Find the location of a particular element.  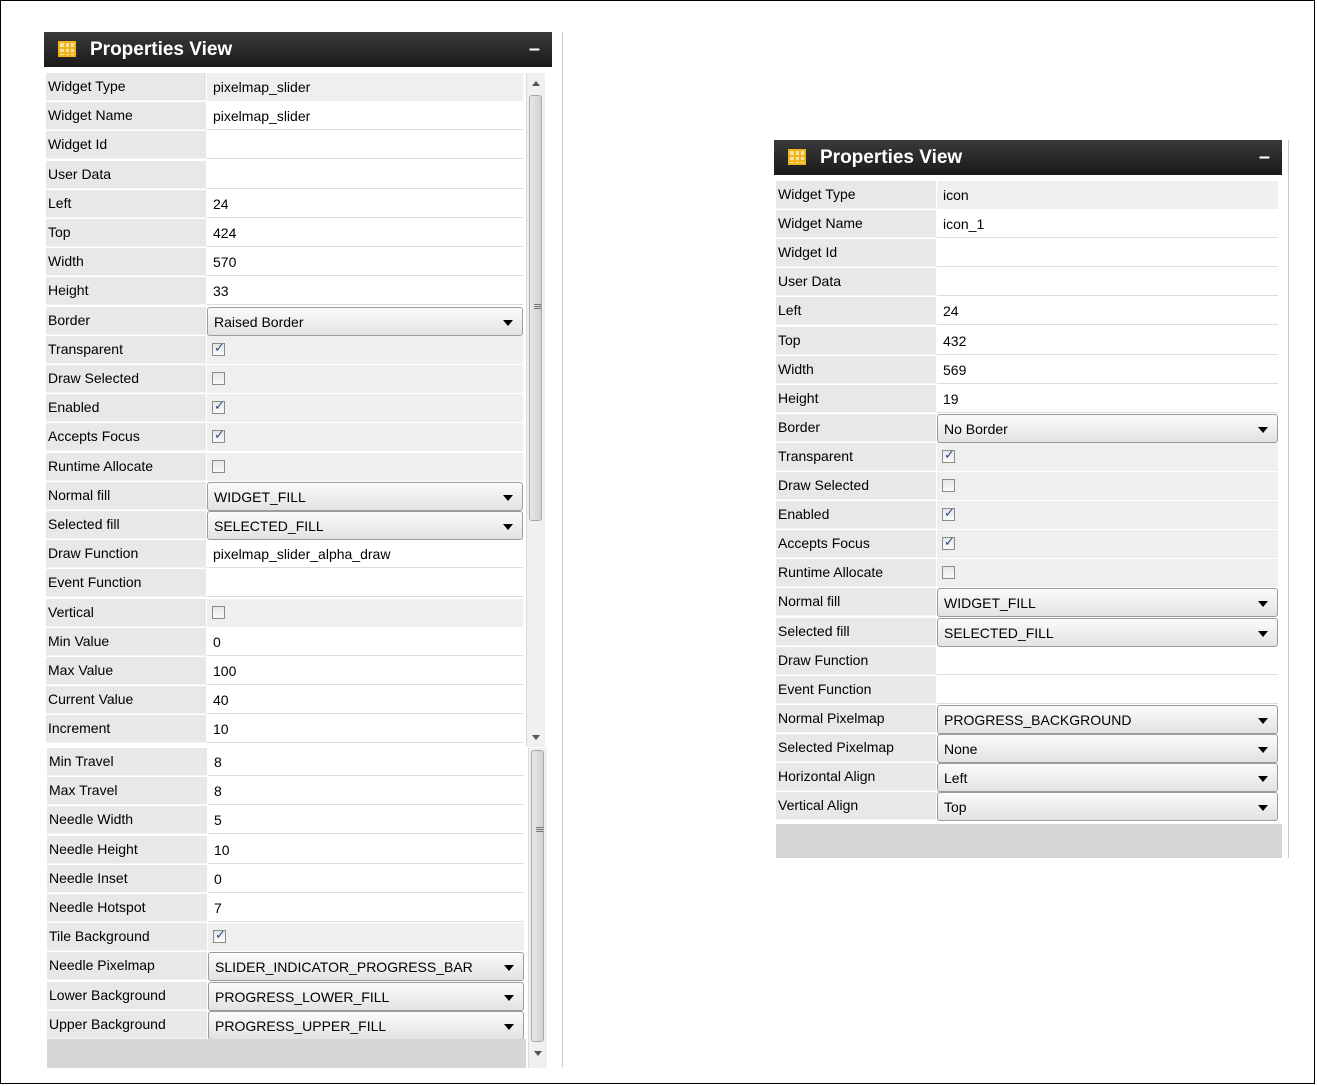

property-input: pixelmap_slider is located at coordinates (365, 116).